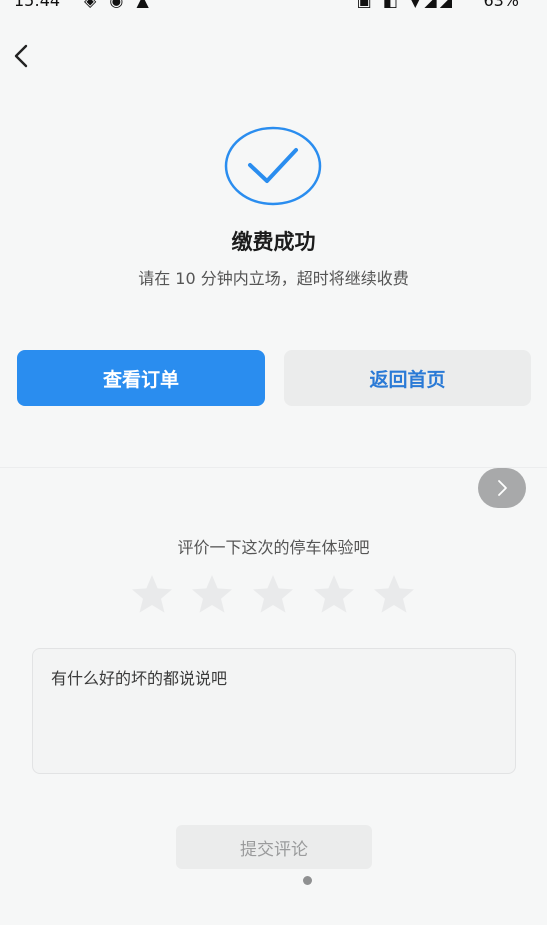 The height and width of the screenshot is (925, 547). I want to click on next-button, so click(502, 488).